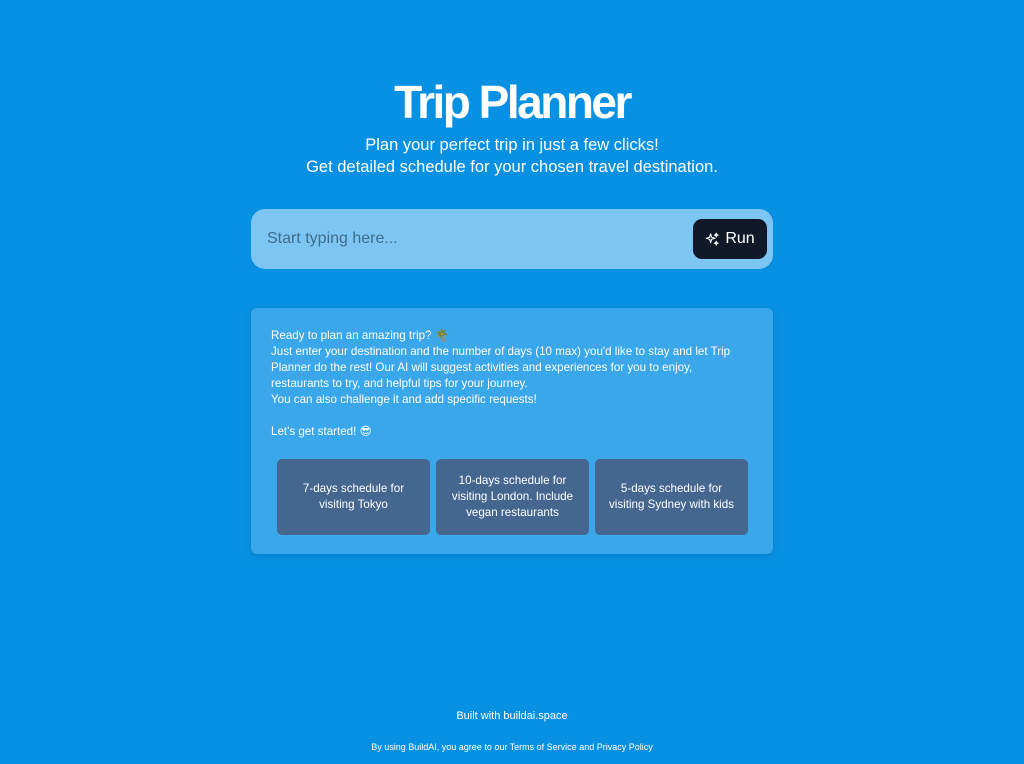 Image resolution: width=1024 pixels, height=764 pixels. Describe the element at coordinates (512, 416) in the screenshot. I see `info-spacer` at that location.